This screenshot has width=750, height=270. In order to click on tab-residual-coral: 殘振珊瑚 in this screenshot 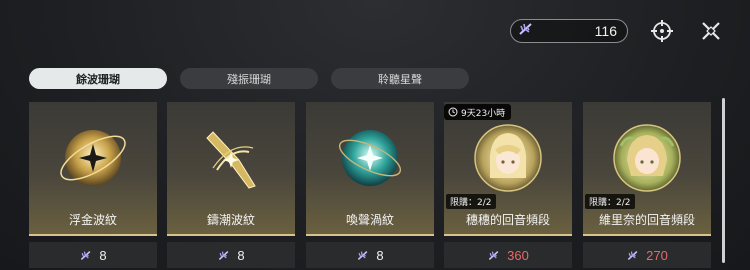, I will do `click(249, 78)`.